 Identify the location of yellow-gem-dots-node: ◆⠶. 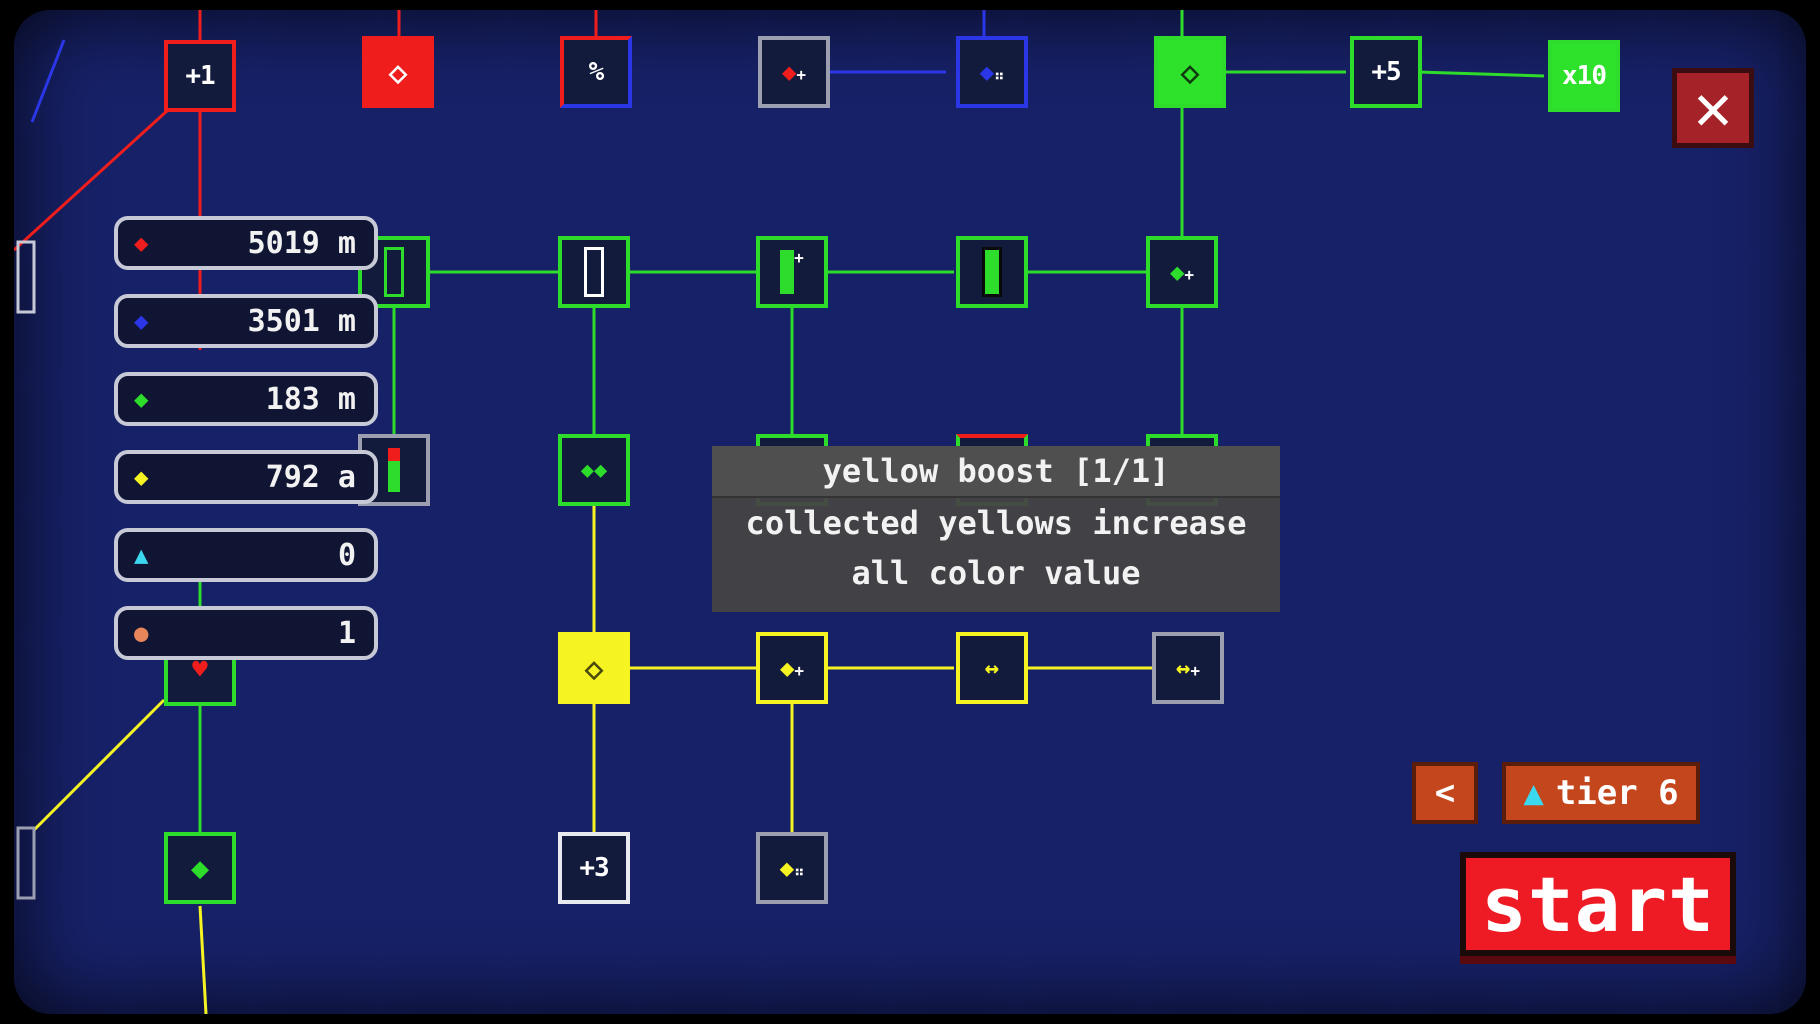
(792, 868).